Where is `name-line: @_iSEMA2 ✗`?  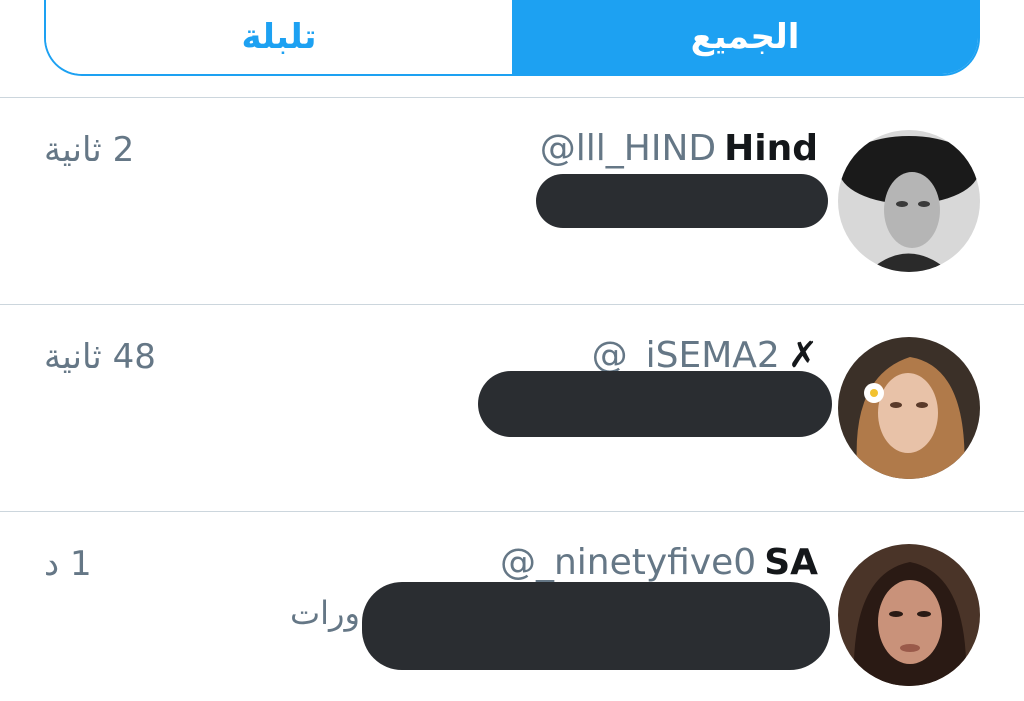 name-line: @_iSEMA2 ✗ is located at coordinates (705, 355).